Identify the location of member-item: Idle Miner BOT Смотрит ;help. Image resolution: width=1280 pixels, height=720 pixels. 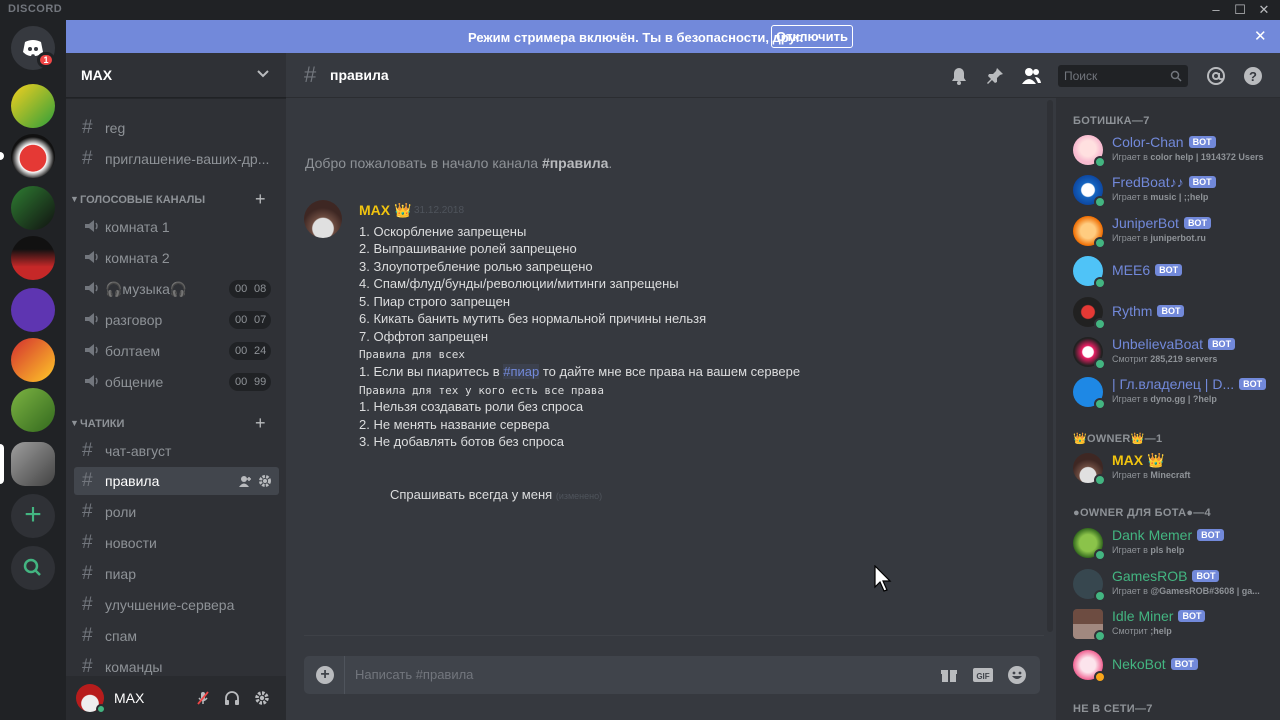
(1170, 624).